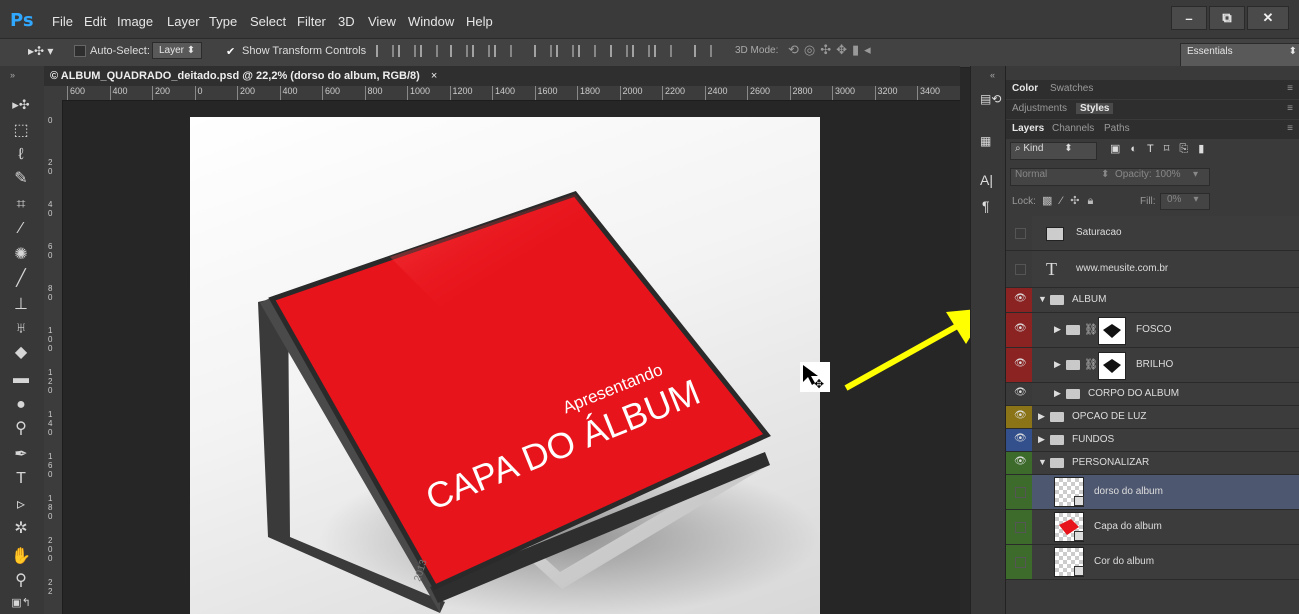  I want to click on shape-icon: ✲, so click(21, 529).